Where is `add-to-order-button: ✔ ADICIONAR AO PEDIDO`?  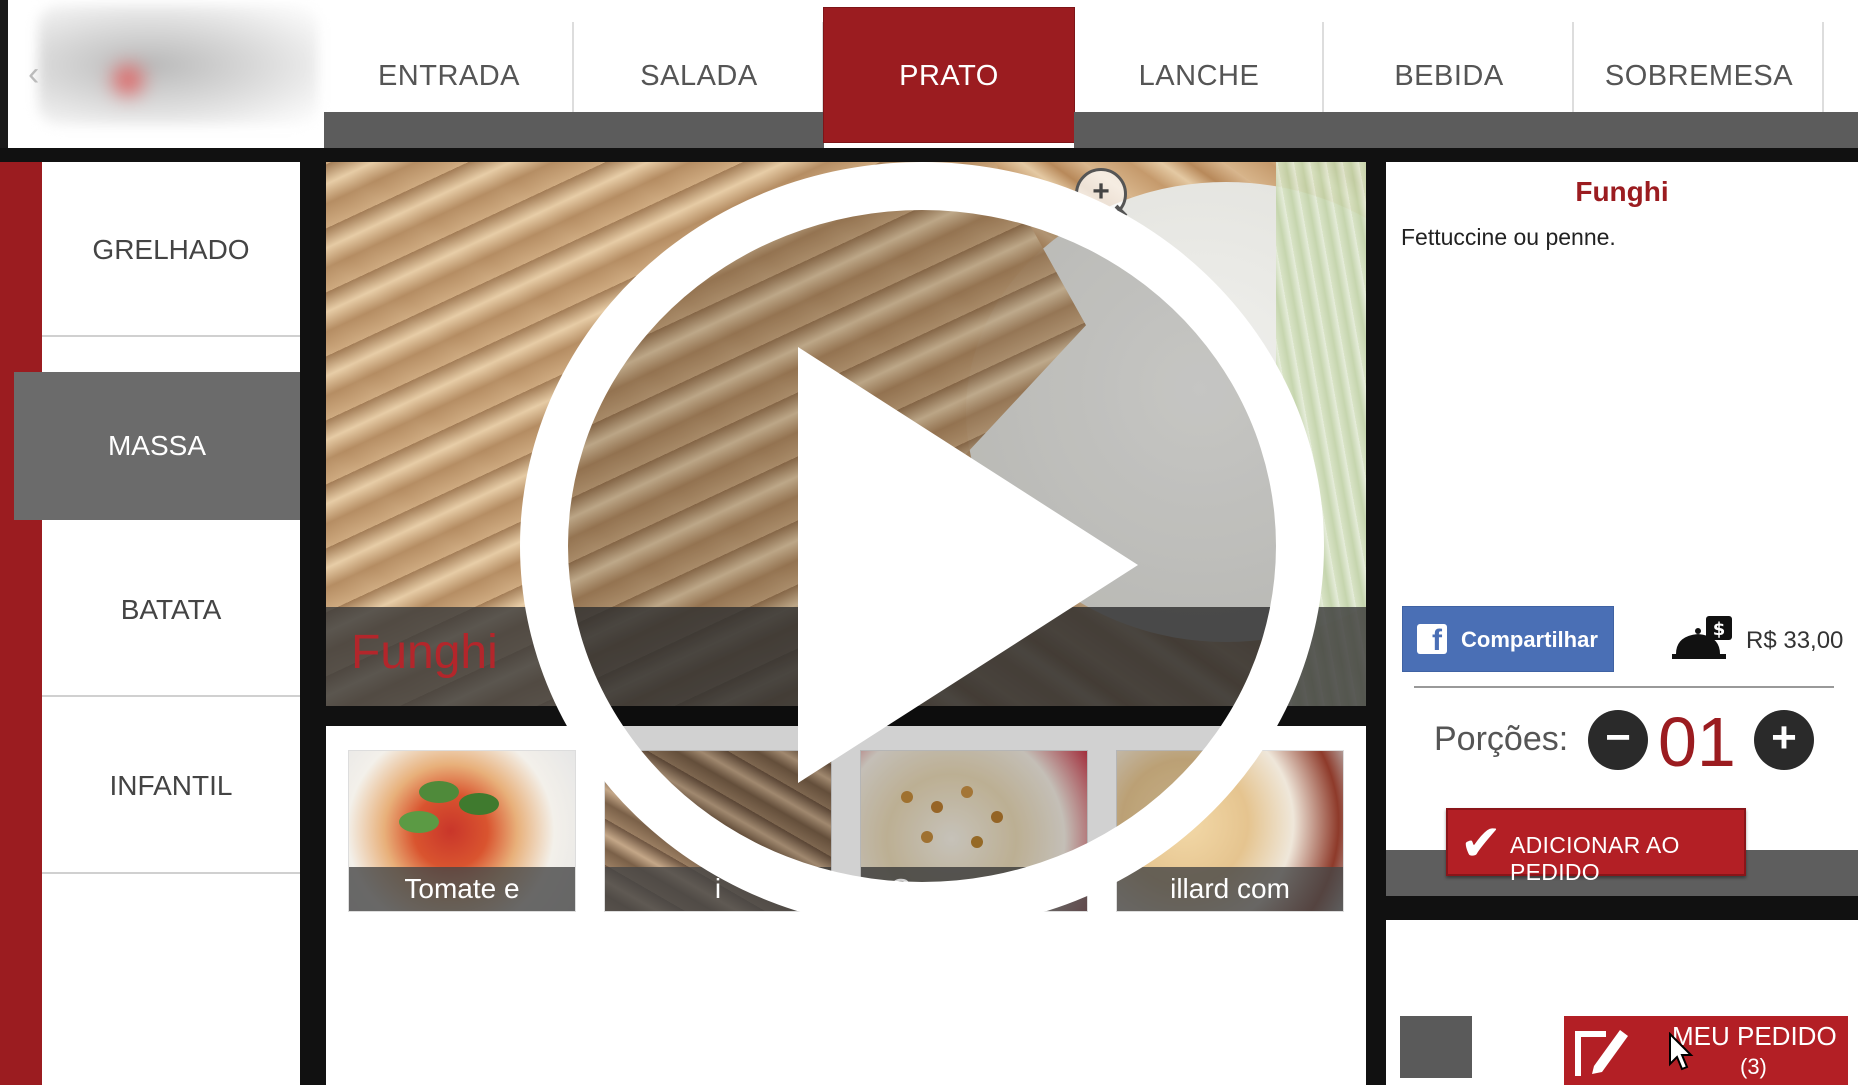 add-to-order-button: ✔ ADICIONAR AO PEDIDO is located at coordinates (1596, 846).